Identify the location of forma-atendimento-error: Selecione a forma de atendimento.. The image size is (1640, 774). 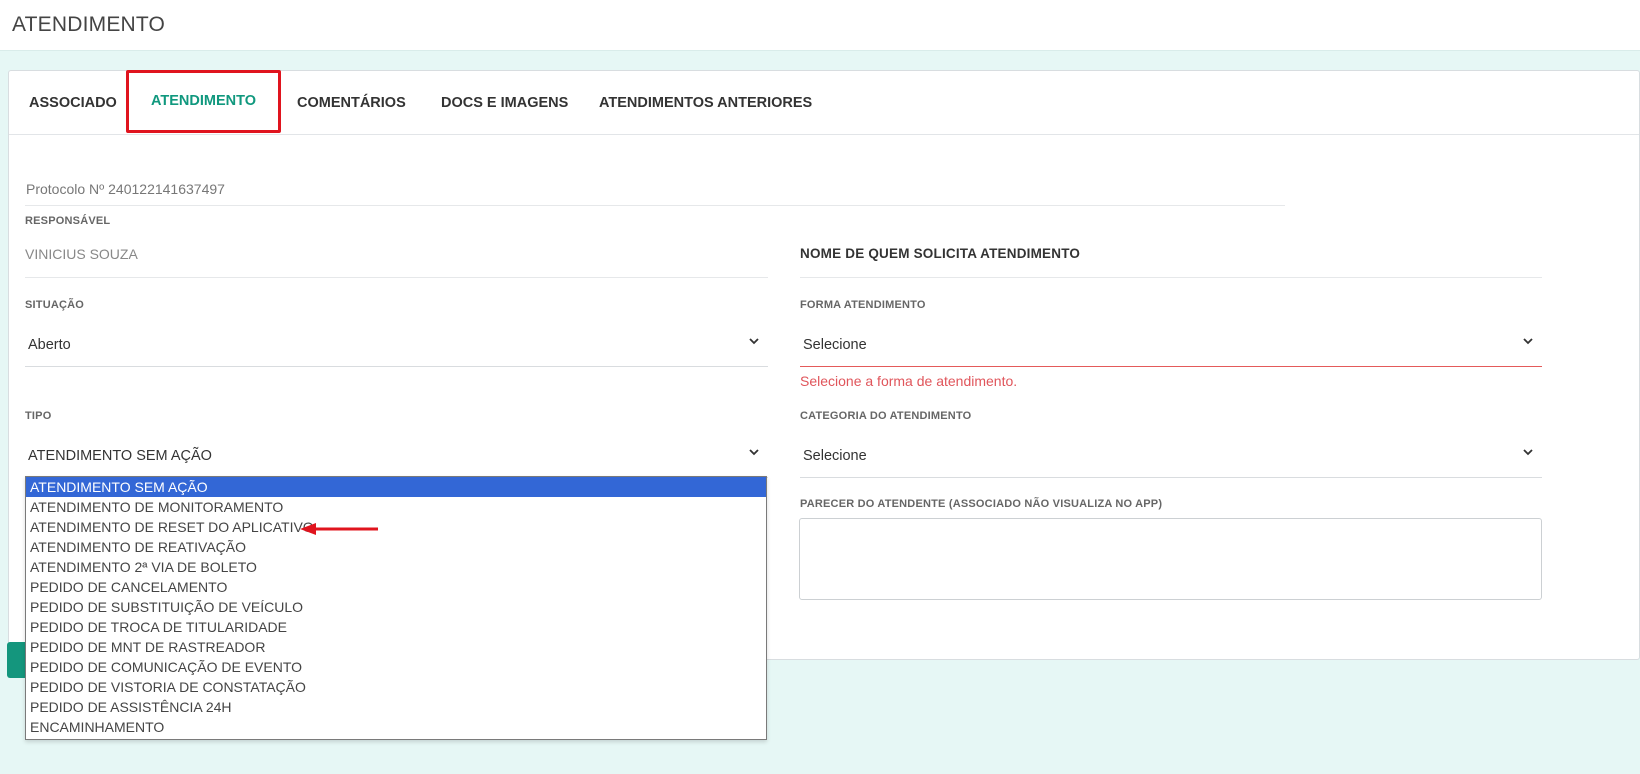
(909, 381).